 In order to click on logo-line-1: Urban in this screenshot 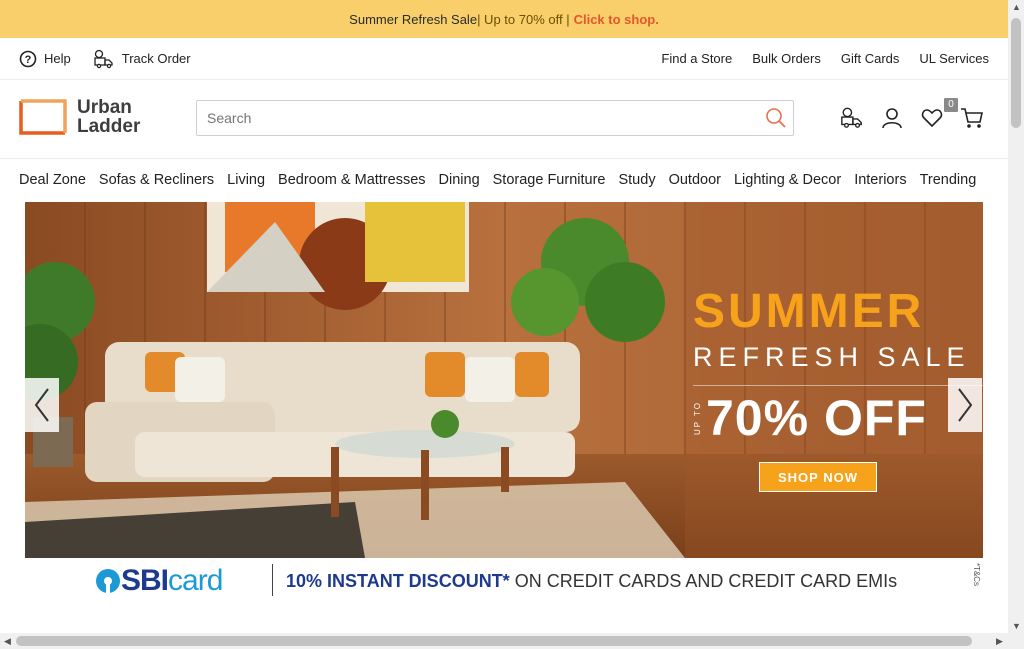, I will do `click(104, 107)`.